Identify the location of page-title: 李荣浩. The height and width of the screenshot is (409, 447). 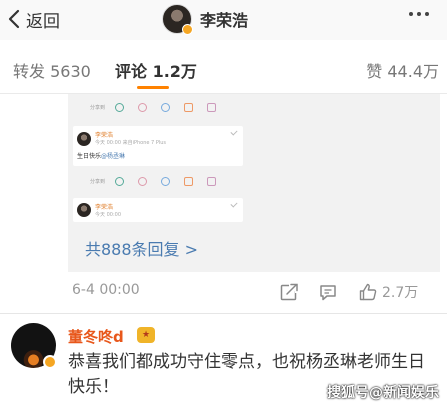
(224, 20).